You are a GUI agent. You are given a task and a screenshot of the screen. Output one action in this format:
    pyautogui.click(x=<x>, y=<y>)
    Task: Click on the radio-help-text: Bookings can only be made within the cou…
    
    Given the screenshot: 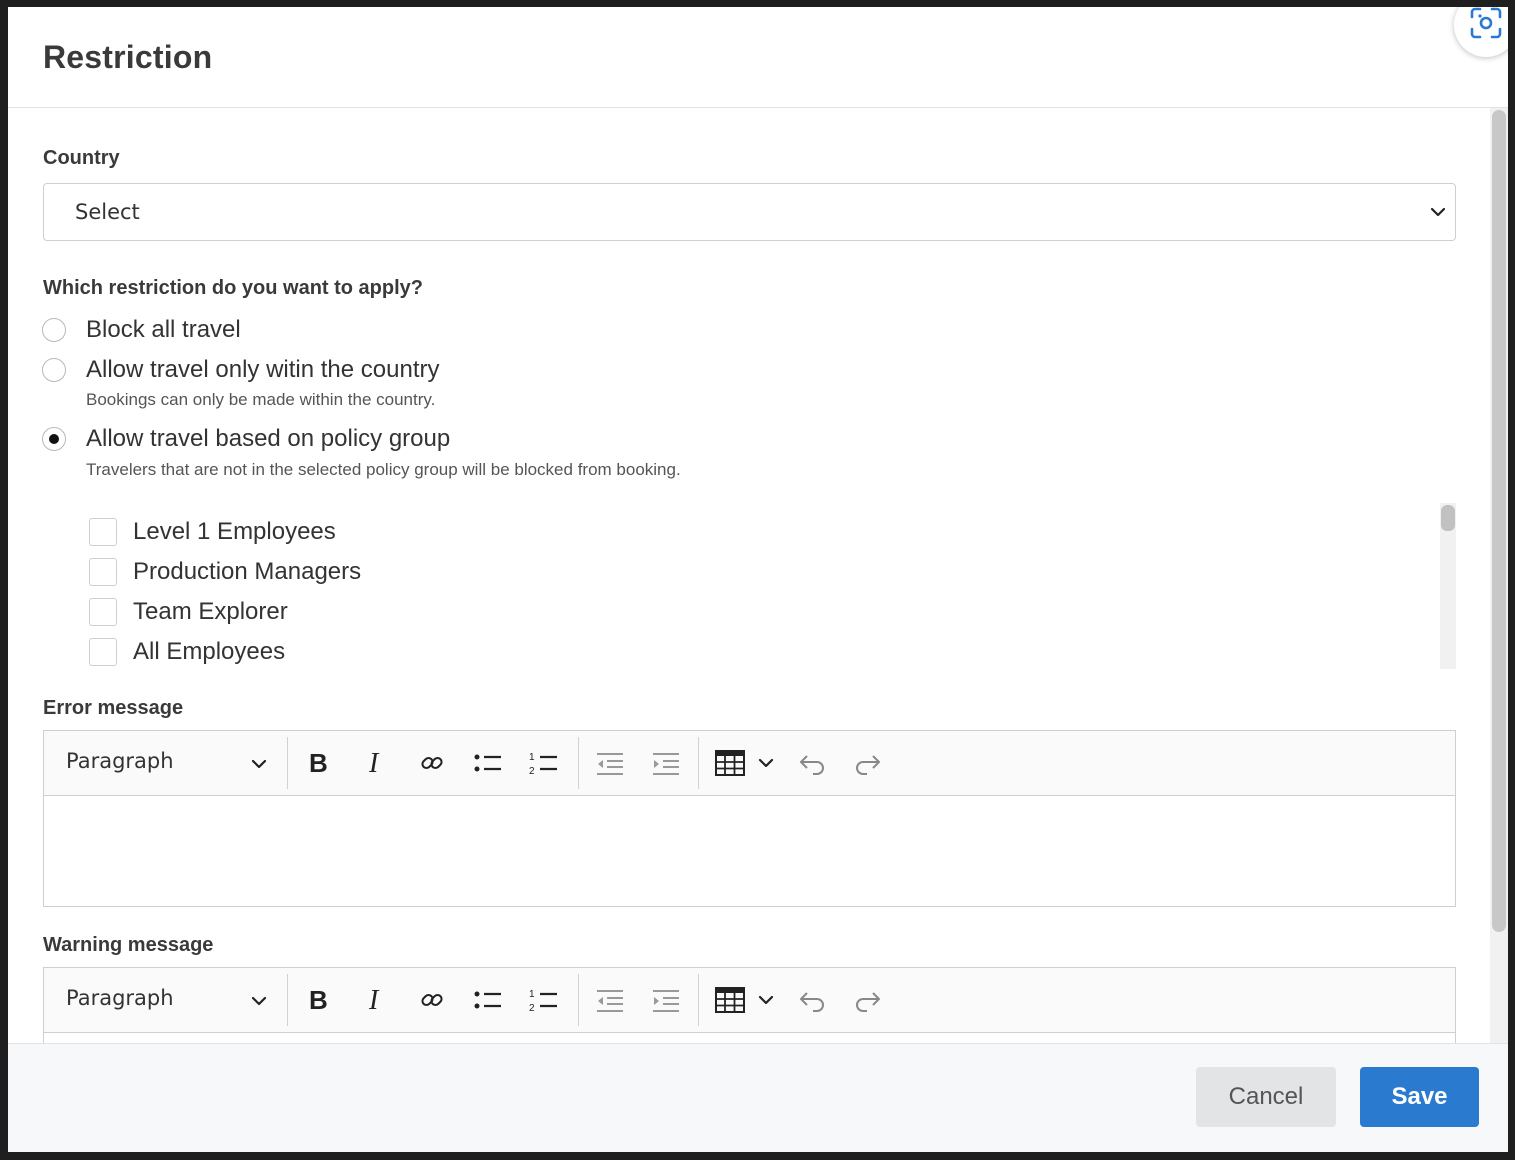 What is the action you would take?
    pyautogui.click(x=261, y=399)
    